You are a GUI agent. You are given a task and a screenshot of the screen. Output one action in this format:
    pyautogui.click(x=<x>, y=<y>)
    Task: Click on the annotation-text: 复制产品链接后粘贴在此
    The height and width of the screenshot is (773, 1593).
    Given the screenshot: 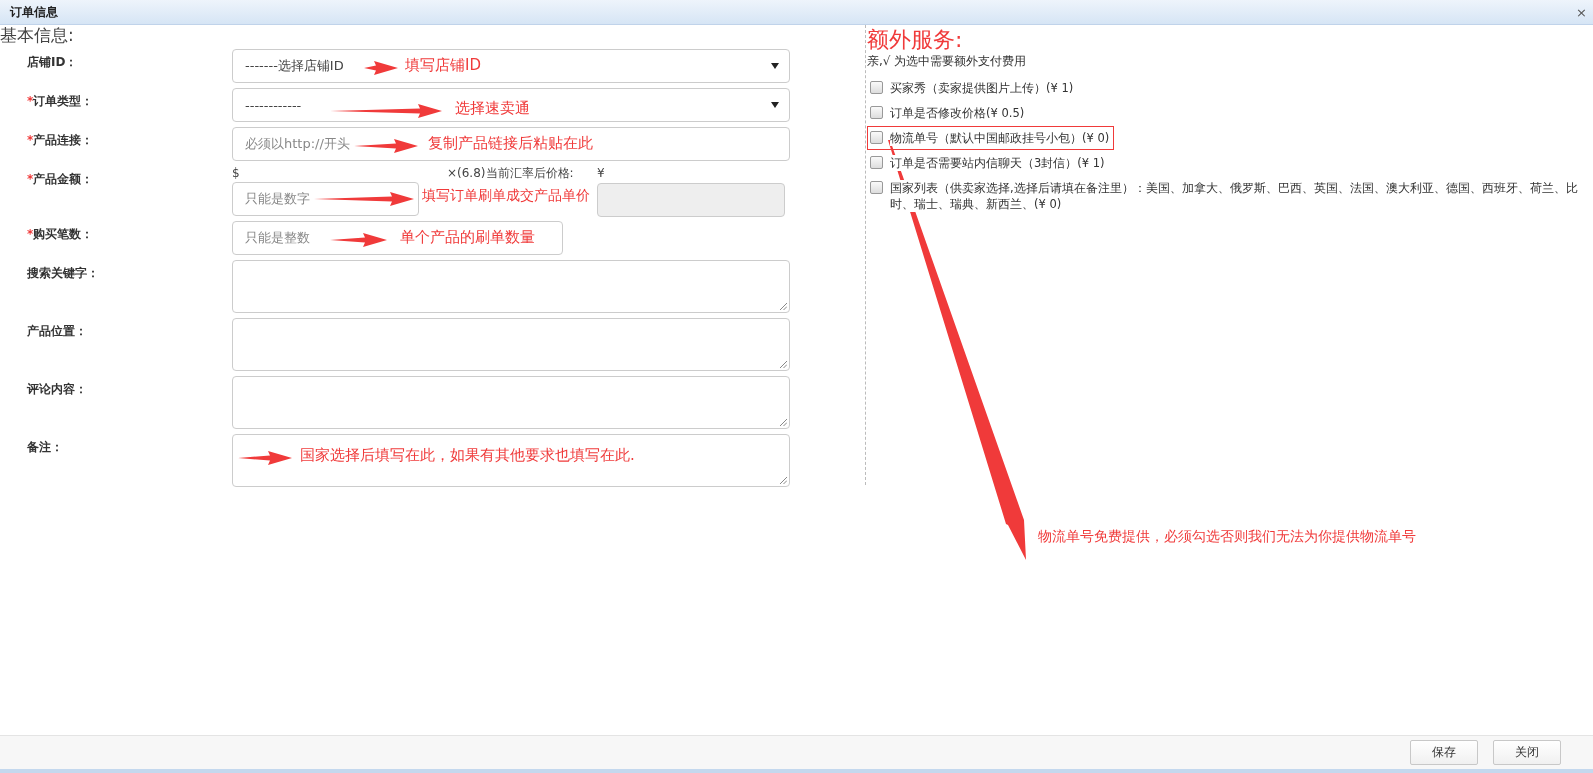 What is the action you would take?
    pyautogui.click(x=510, y=143)
    